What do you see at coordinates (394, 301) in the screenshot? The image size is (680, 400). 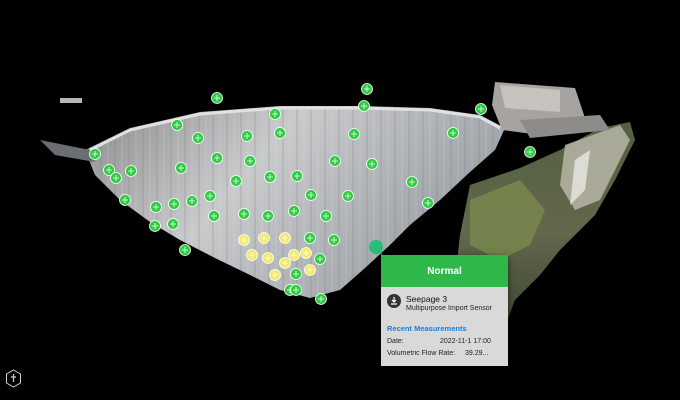 I see `seepage-drop-icon` at bounding box center [394, 301].